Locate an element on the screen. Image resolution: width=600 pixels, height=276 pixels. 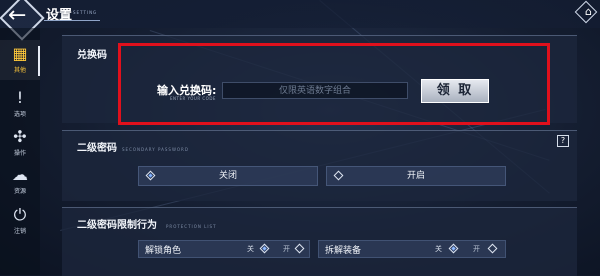
cloud-icon: ☁ is located at coordinates (20, 174).